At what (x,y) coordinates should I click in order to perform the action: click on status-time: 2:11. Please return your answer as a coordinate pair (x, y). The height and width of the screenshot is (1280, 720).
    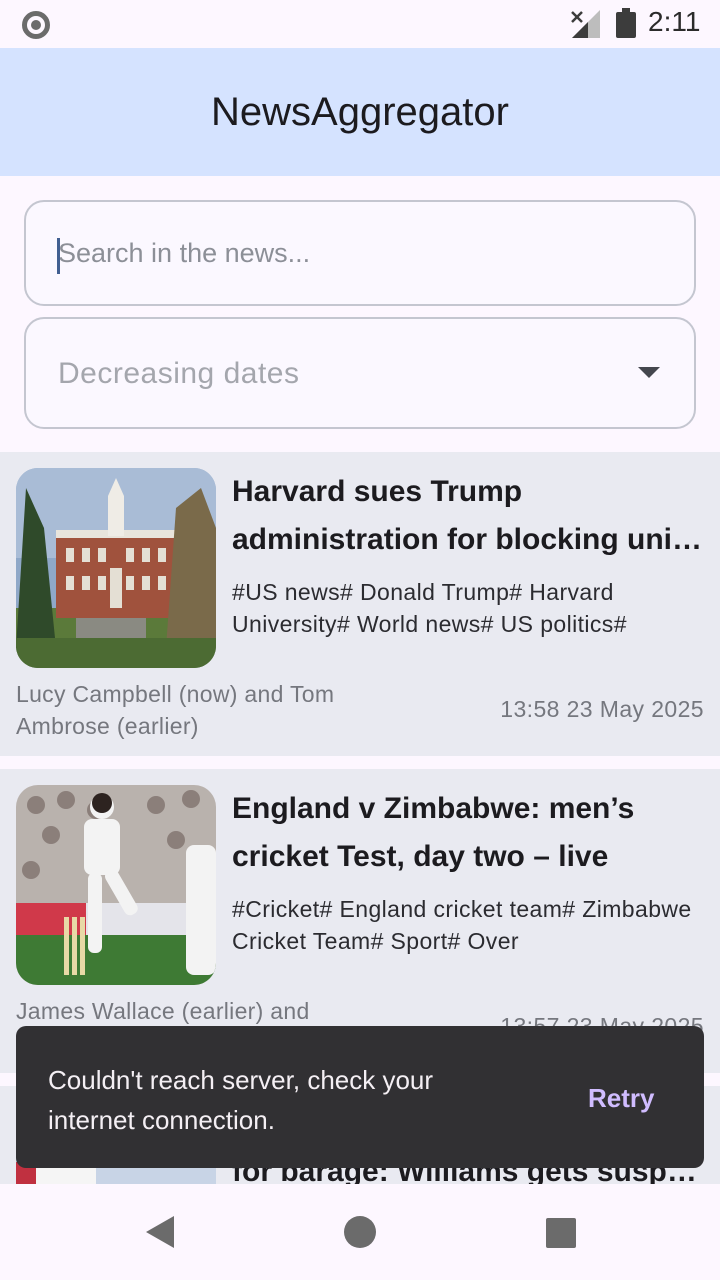
    Looking at the image, I should click on (674, 21).